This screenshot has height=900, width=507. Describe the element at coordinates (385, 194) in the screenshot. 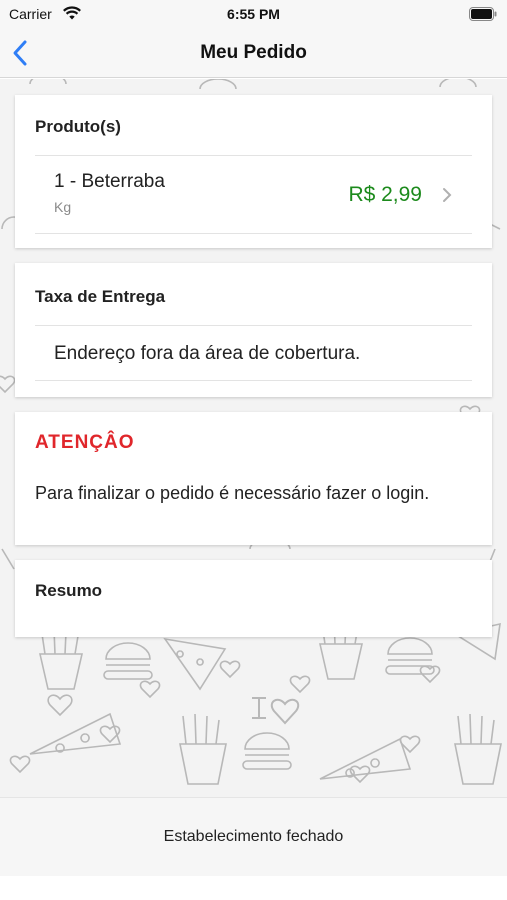

I see `product-price: R$ 2,99` at that location.